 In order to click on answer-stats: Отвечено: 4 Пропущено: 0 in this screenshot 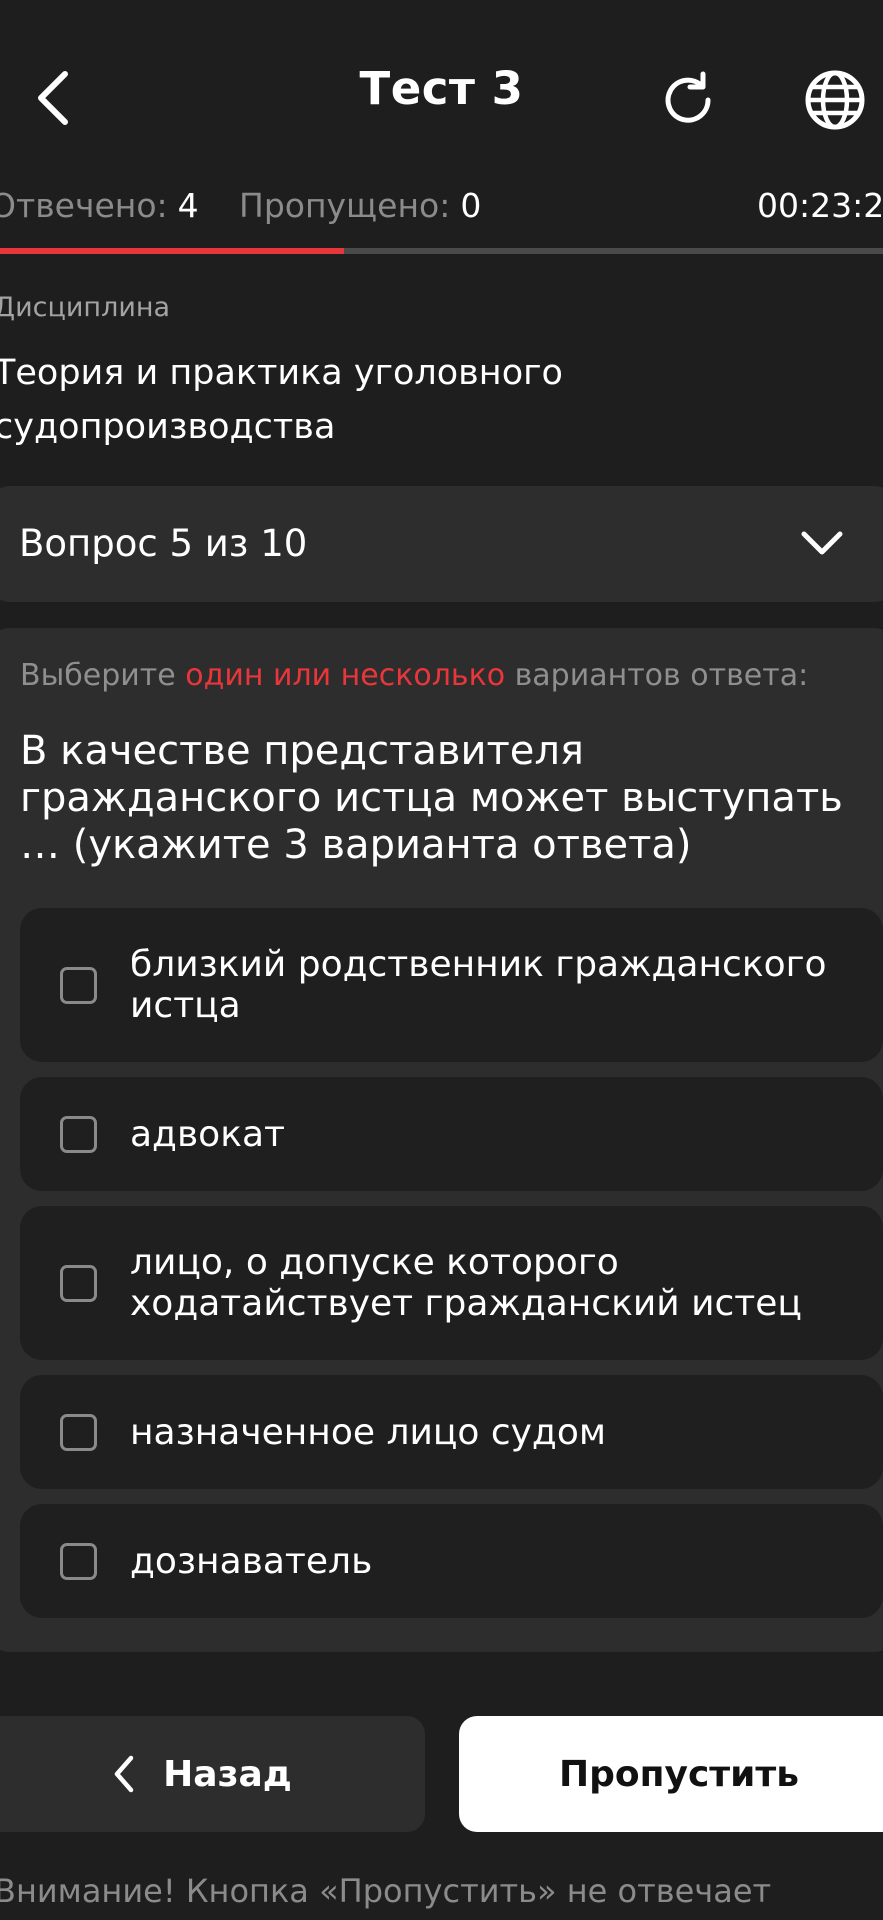, I will do `click(441, 208)`.